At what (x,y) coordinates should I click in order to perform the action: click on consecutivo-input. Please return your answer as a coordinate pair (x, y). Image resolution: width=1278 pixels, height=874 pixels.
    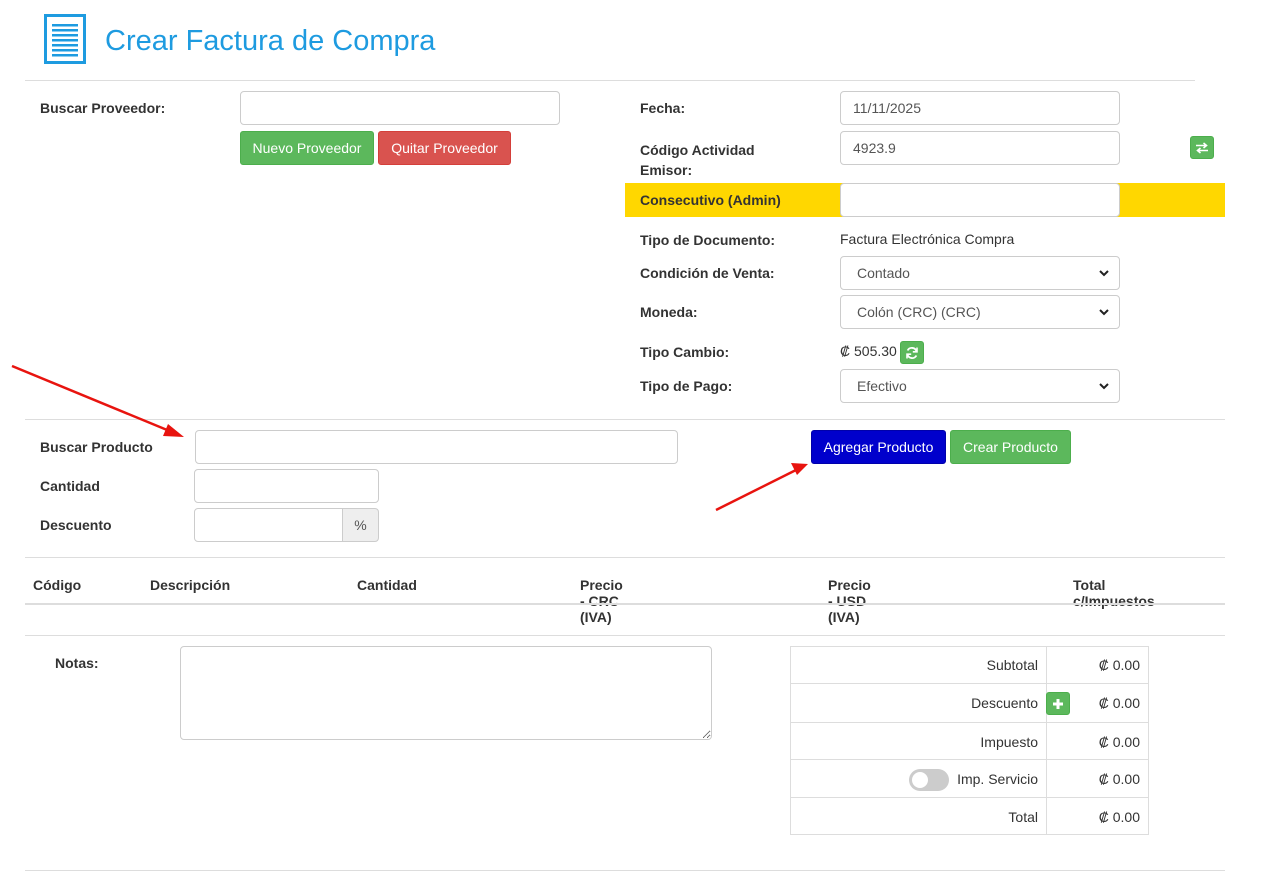
    Looking at the image, I should click on (980, 200).